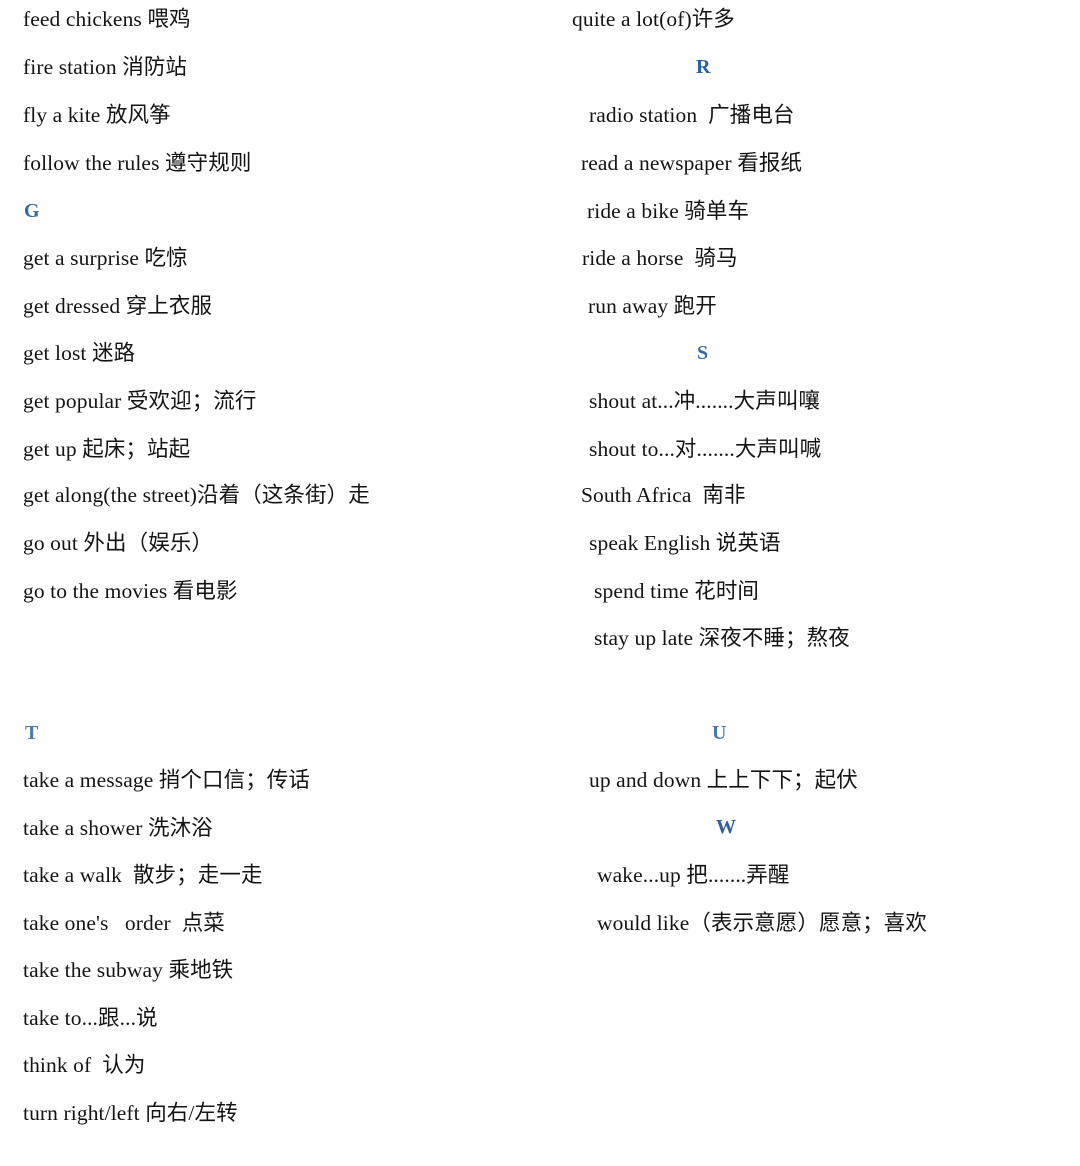 The image size is (1080, 1166). Describe the element at coordinates (118, 828) in the screenshot. I see `vocab-entry: take a shower 洗沐浴` at that location.